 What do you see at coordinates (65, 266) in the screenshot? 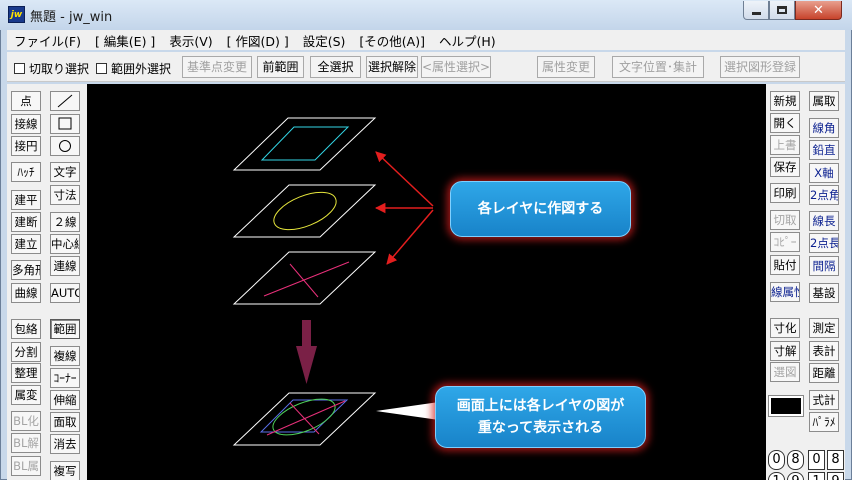
I see `tool-connect-line: 連線` at bounding box center [65, 266].